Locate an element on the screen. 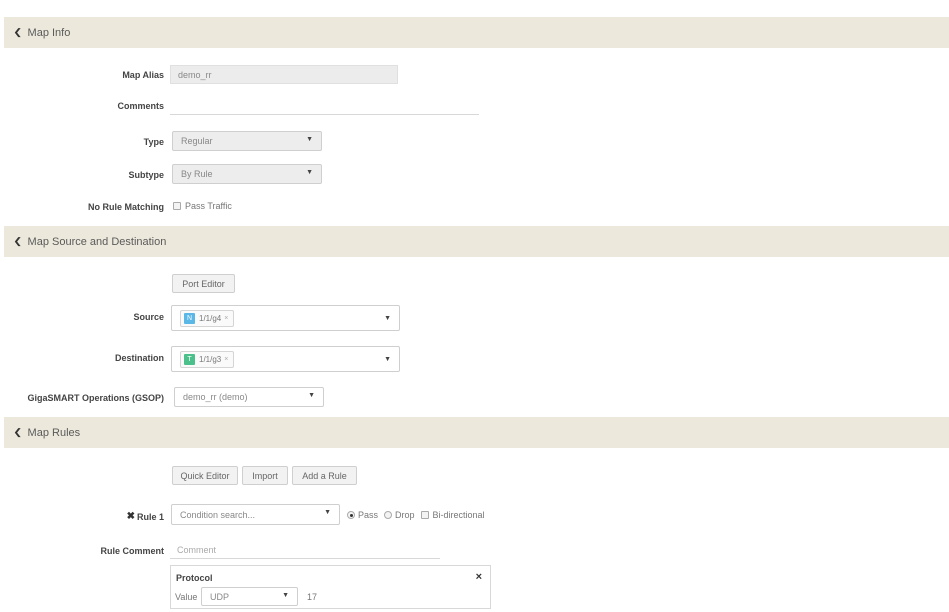  type-select: Regular ▼ is located at coordinates (247, 141).